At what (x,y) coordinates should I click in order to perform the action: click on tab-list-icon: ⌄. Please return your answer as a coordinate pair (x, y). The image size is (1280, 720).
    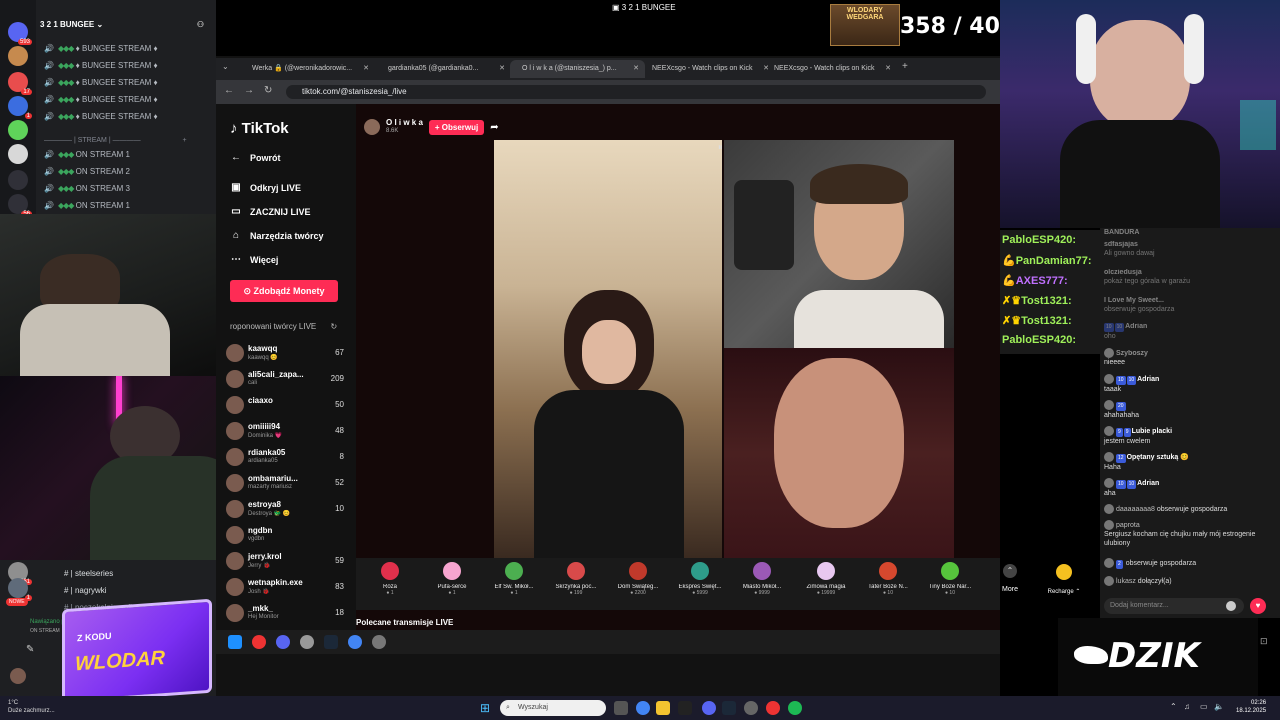
    Looking at the image, I should click on (225, 66).